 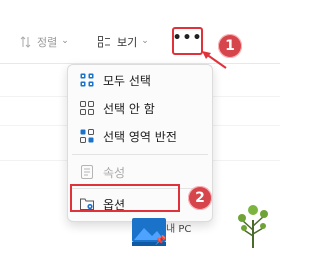 I want to click on view-label: 보기, so click(x=127, y=42).